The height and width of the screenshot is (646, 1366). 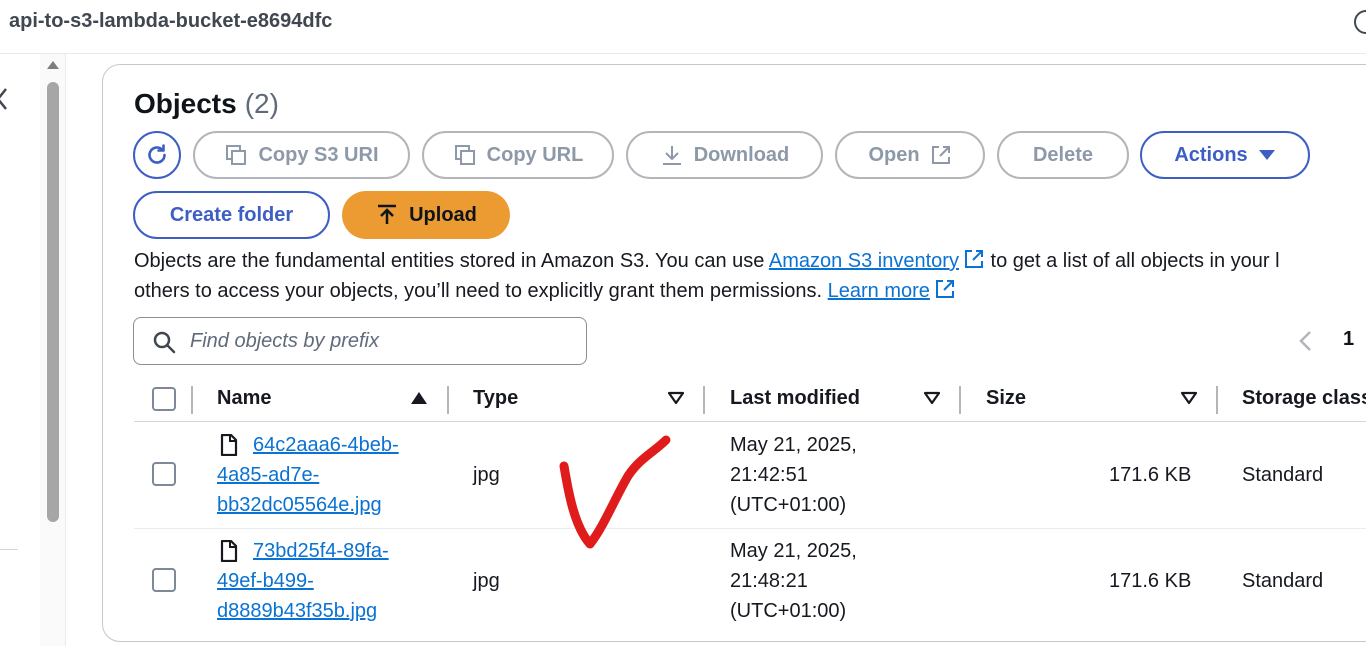 What do you see at coordinates (164, 399) in the screenshot?
I see `select-all-checkbox` at bounding box center [164, 399].